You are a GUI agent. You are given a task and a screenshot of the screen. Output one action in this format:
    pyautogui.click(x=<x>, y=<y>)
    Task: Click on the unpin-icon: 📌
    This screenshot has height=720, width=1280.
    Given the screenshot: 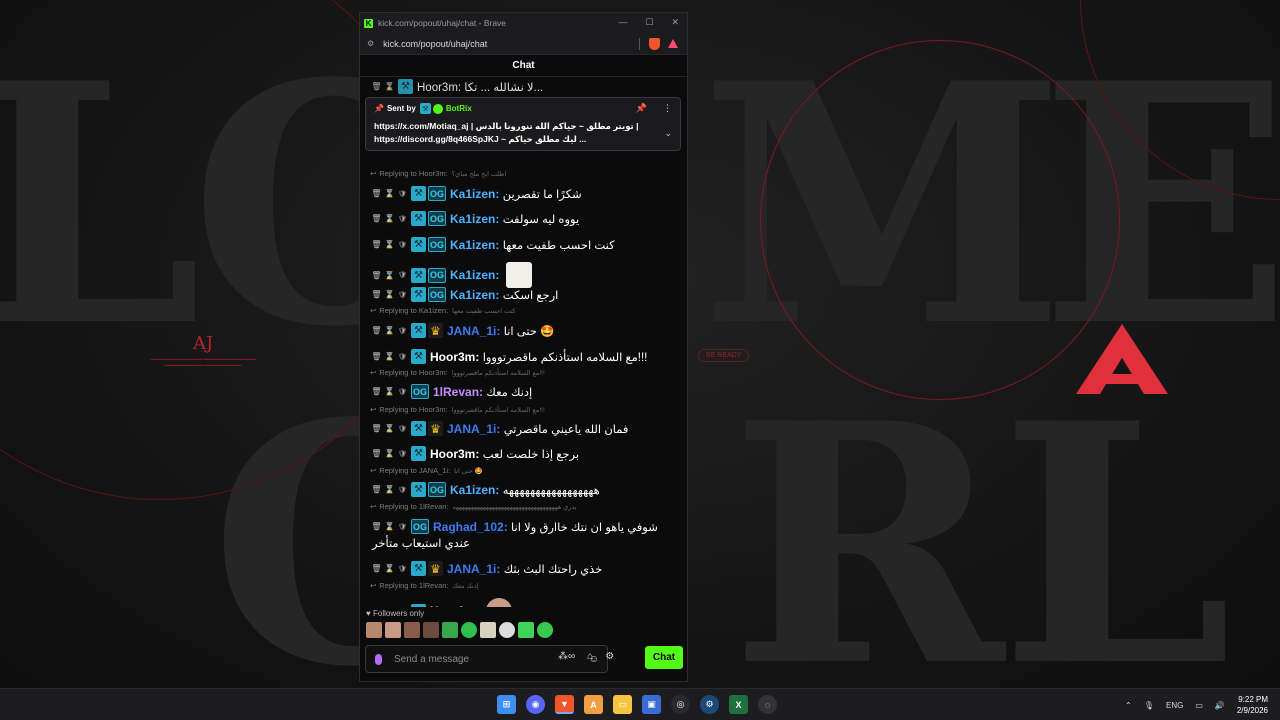 What is the action you would take?
    pyautogui.click(x=641, y=108)
    